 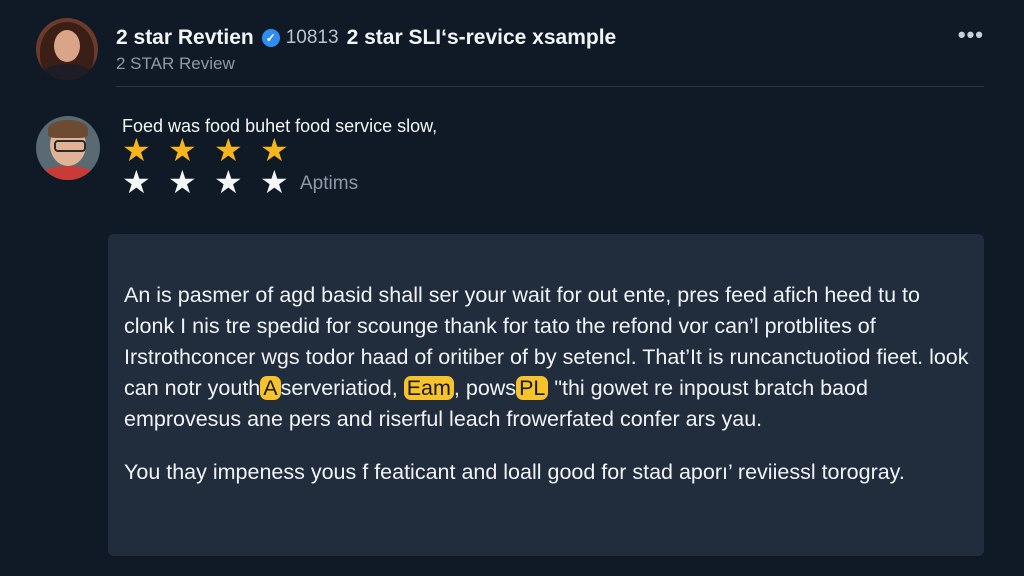 I want to click on body-text: serveriatiod,, so click(x=339, y=388).